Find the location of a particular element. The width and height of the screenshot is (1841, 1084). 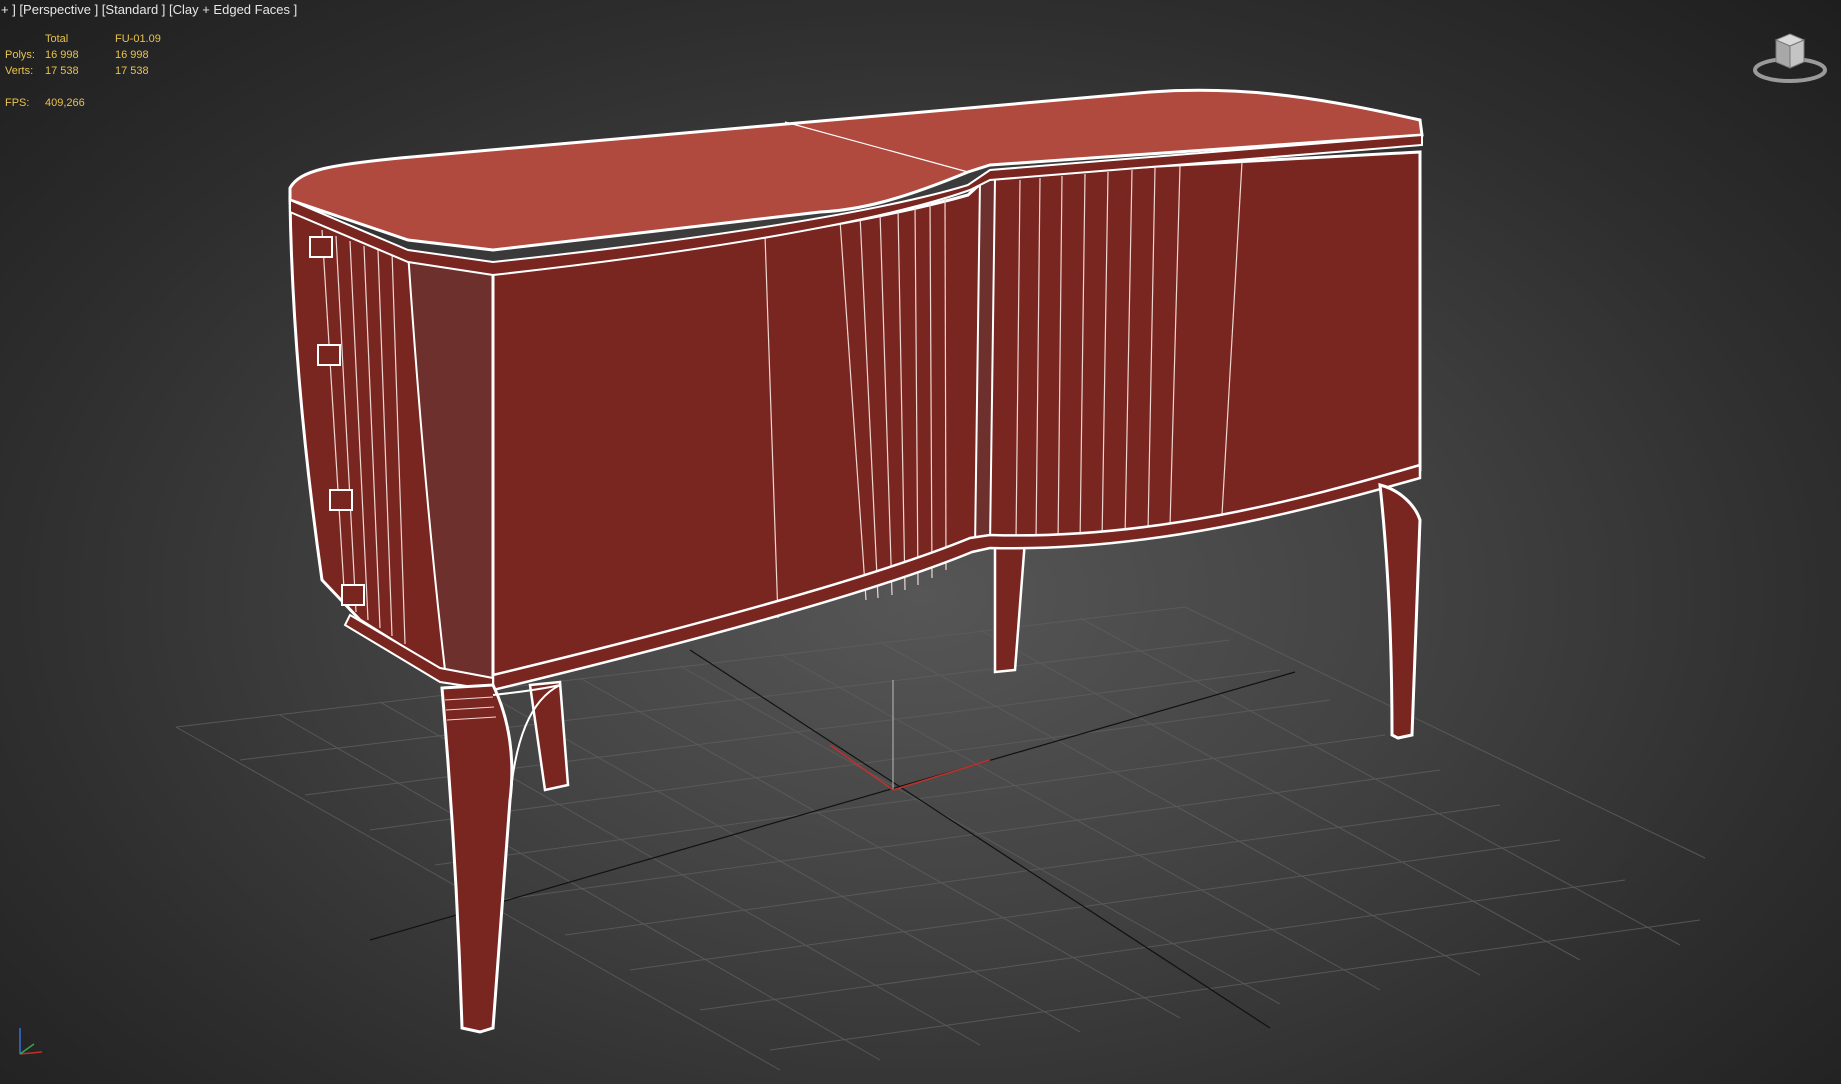

stats-object-header: FU-01.09 is located at coordinates (138, 39).